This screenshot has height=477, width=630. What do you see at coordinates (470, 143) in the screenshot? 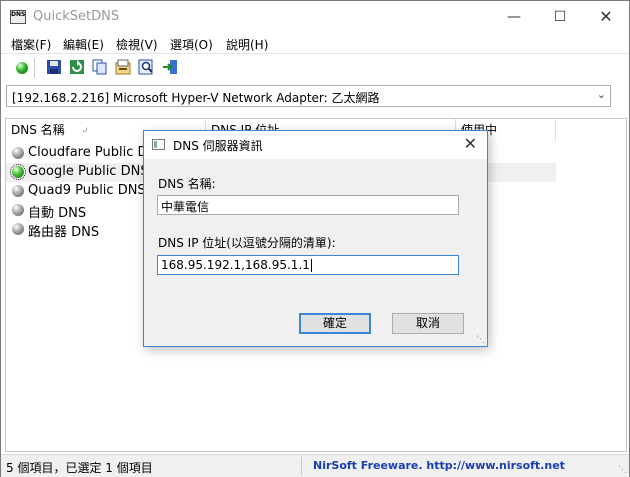
I see `dialog-close-icon: ✕` at bounding box center [470, 143].